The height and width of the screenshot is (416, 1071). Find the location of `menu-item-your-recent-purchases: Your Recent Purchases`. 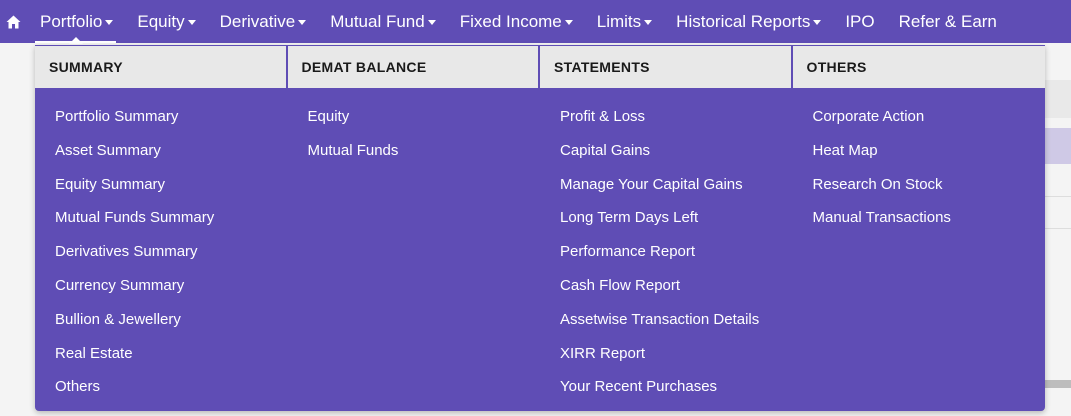

menu-item-your-recent-purchases: Your Recent Purchases is located at coordinates (666, 387).